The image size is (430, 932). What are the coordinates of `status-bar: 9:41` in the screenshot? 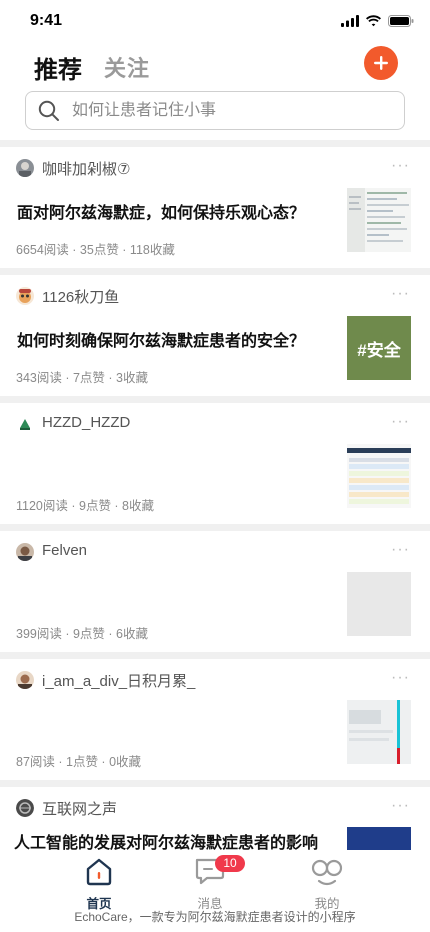 It's located at (215, 22).